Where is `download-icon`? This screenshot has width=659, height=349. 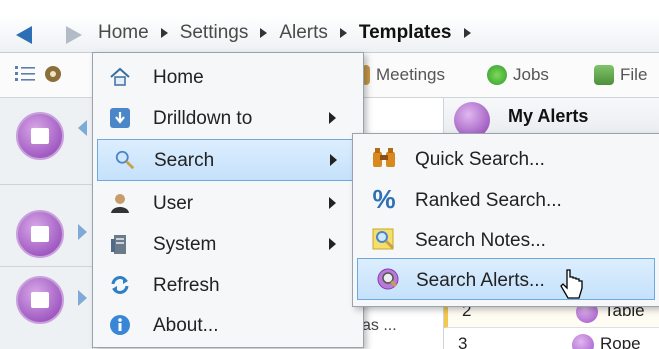
download-icon is located at coordinates (120, 118).